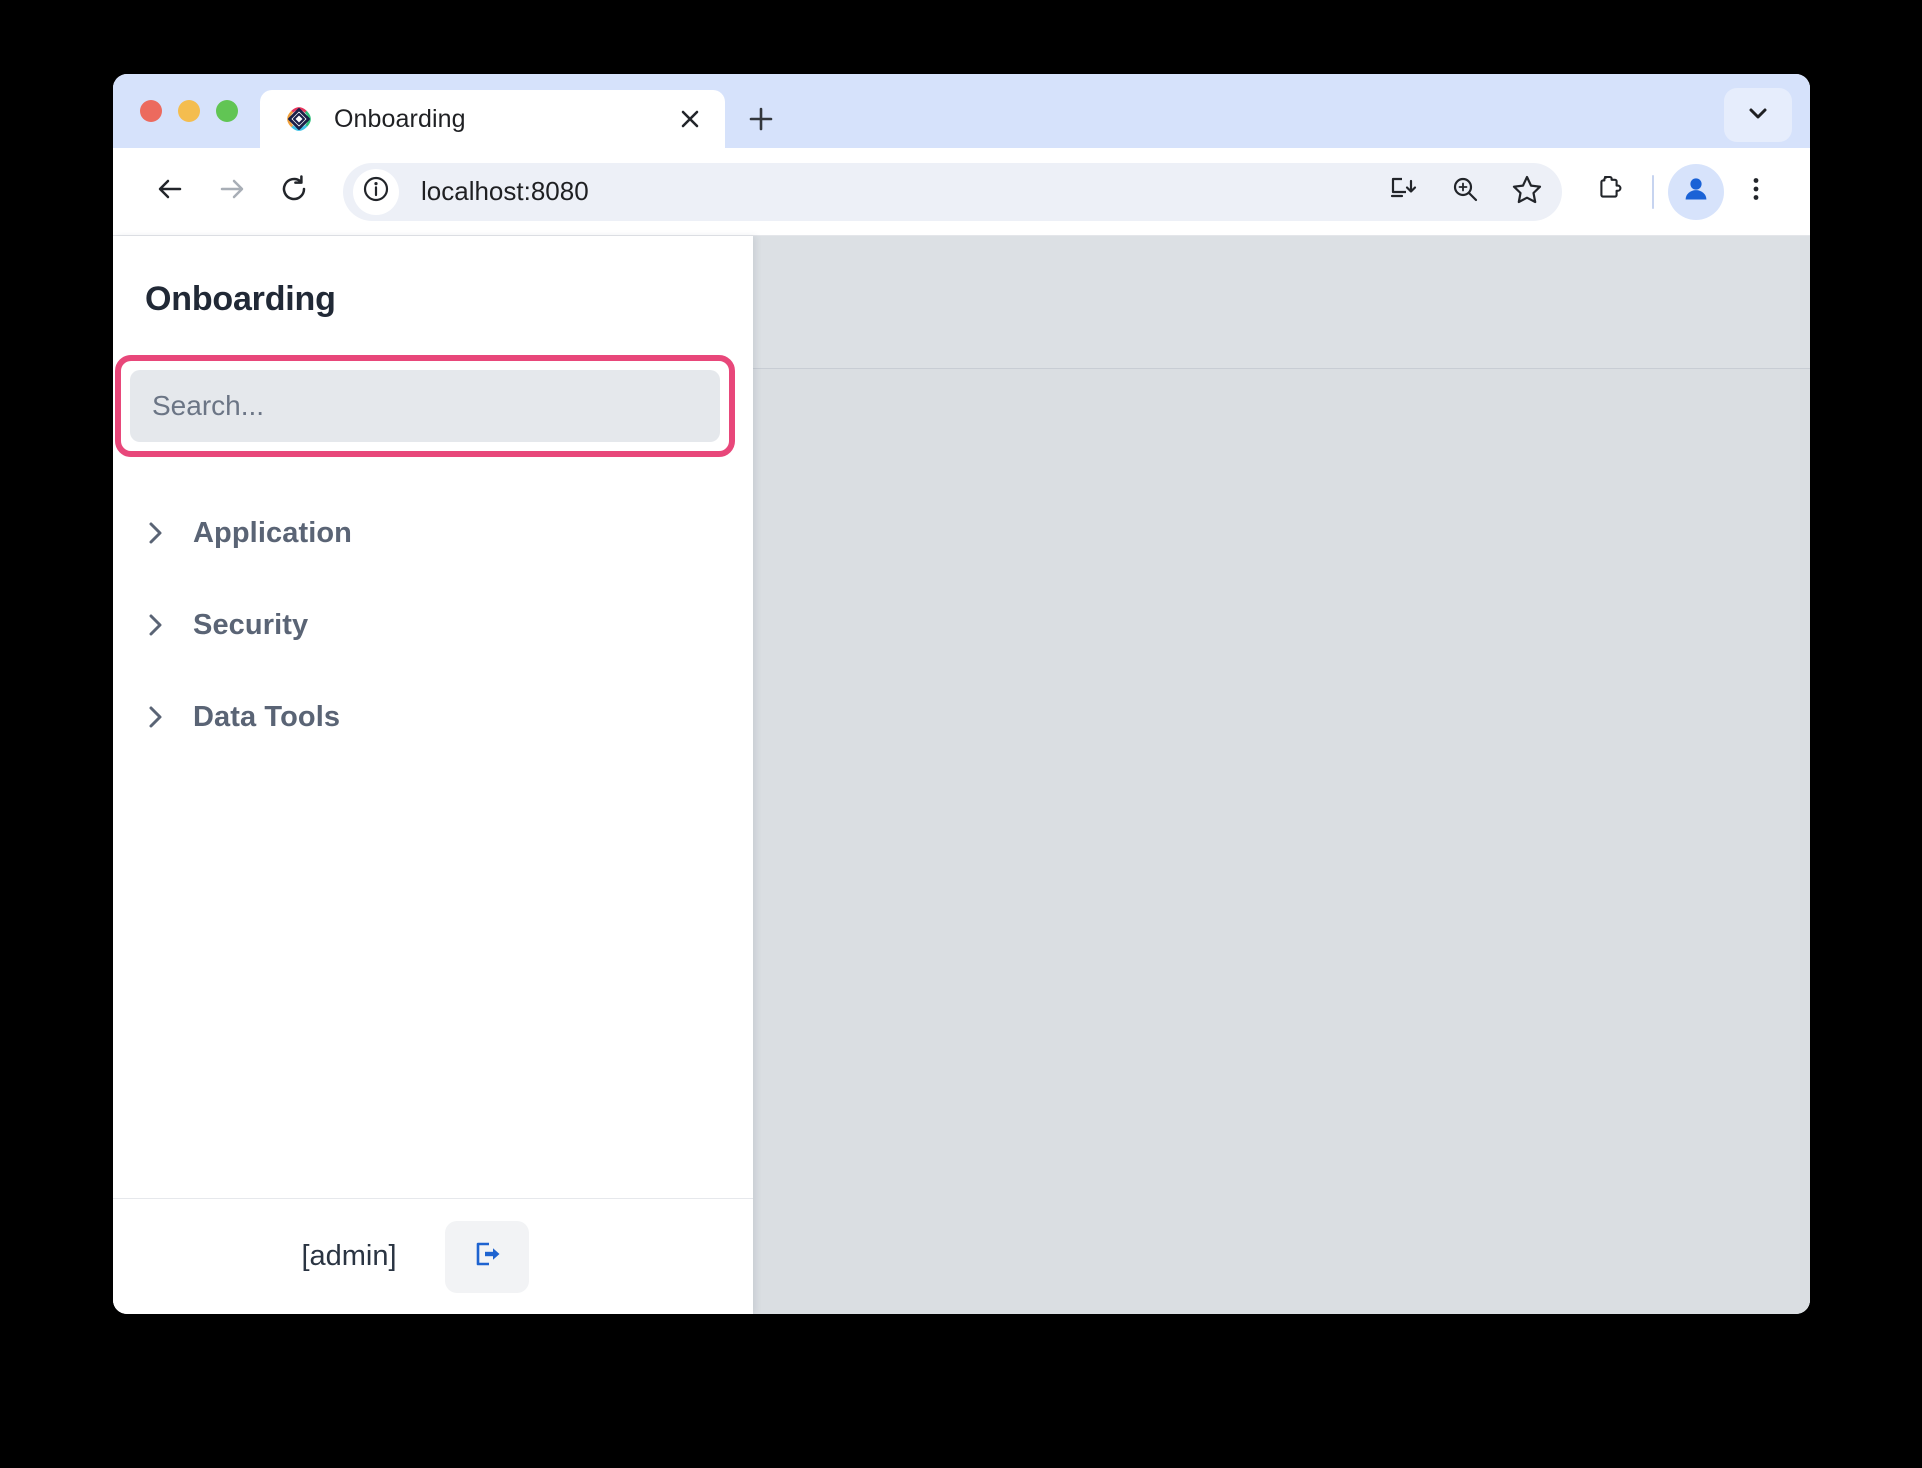  I want to click on info-circle-icon, so click(376, 191).